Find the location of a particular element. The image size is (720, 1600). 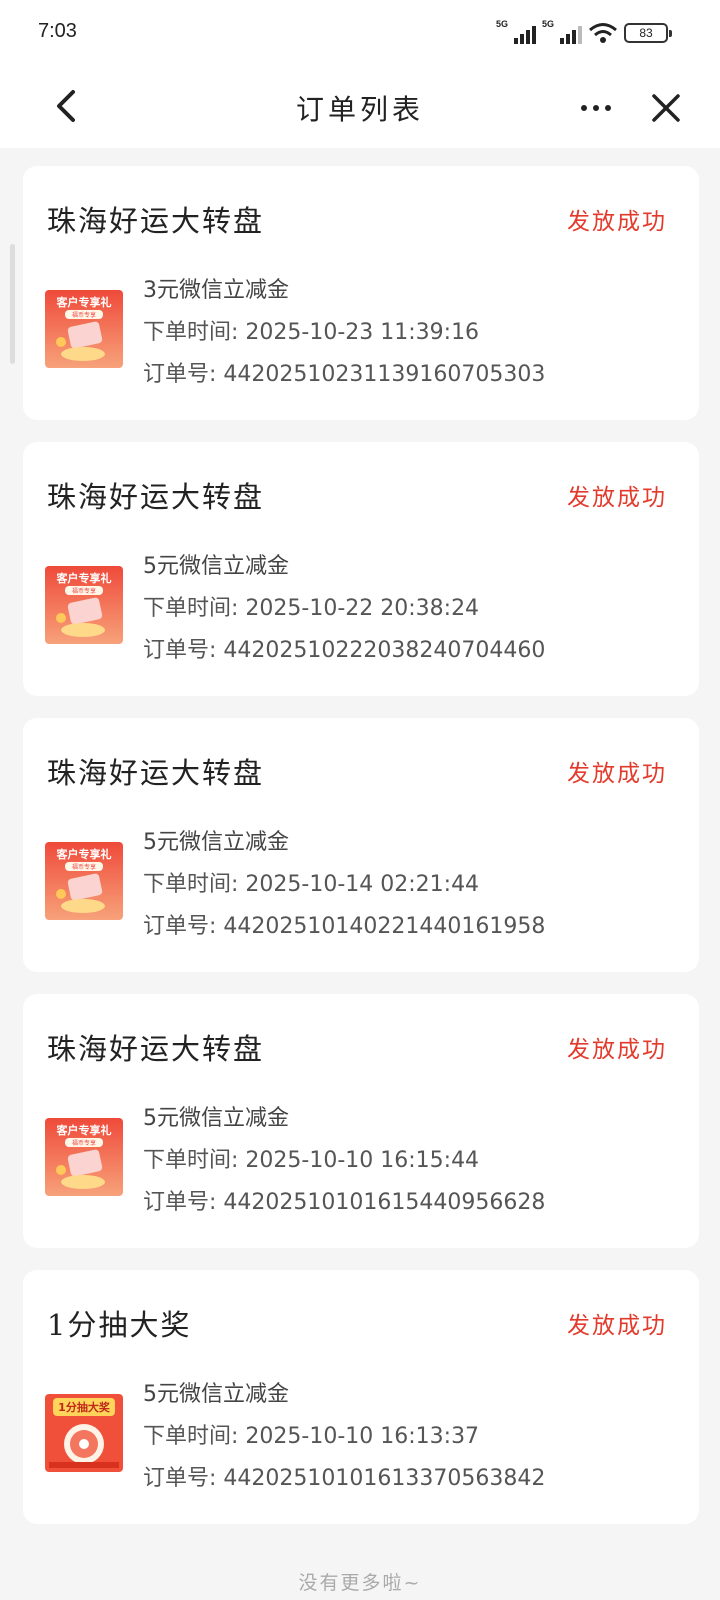

close-icon is located at coordinates (666, 108).